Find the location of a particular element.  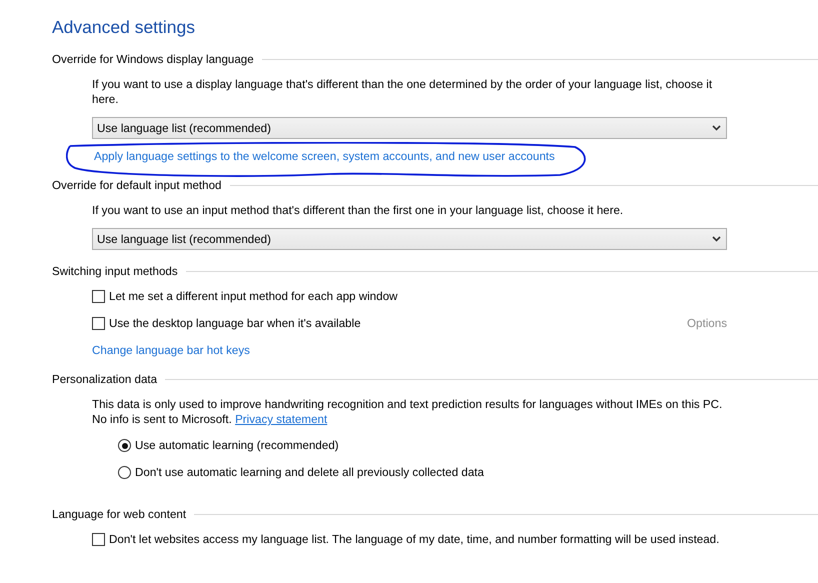

checkbox-label: Don't let websites access my language list. The language of my date, time, and number formatting will be used instead. is located at coordinates (414, 539).